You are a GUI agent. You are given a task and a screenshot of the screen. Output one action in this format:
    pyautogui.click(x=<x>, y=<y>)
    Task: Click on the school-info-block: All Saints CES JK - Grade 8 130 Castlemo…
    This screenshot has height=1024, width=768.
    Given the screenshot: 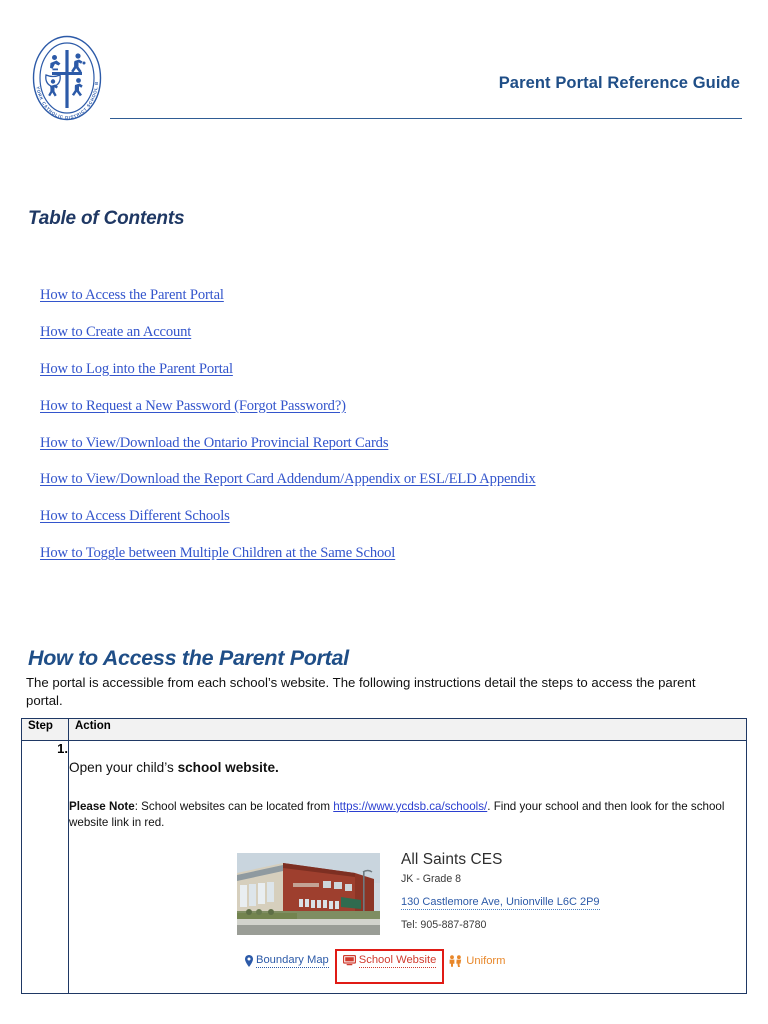 What is the action you would take?
    pyautogui.click(x=526, y=891)
    